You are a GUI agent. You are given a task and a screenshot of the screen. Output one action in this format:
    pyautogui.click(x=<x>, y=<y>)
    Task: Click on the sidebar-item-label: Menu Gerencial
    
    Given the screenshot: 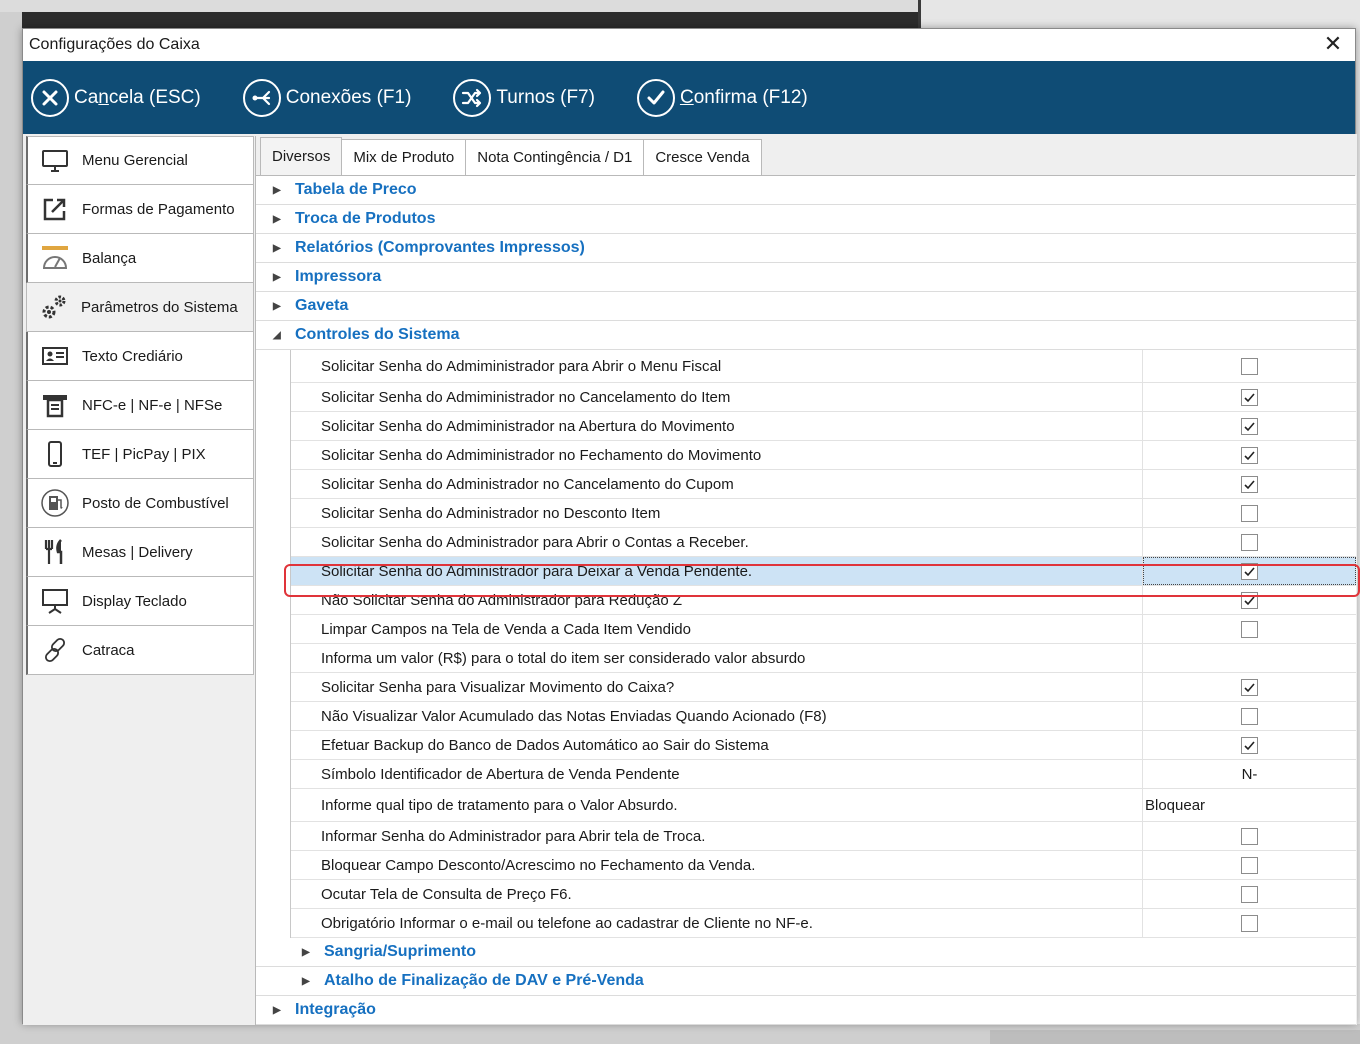 What is the action you would take?
    pyautogui.click(x=135, y=160)
    